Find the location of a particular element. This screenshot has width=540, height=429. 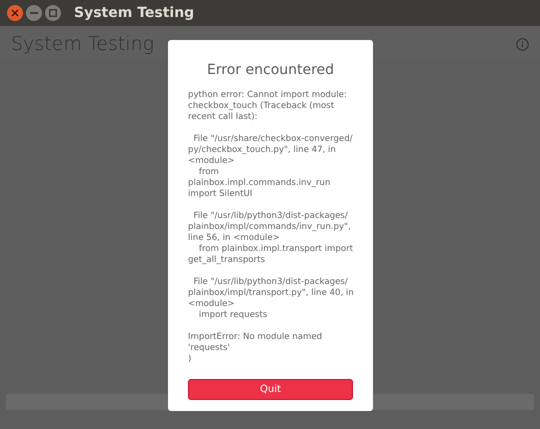

close-icon is located at coordinates (15, 13).